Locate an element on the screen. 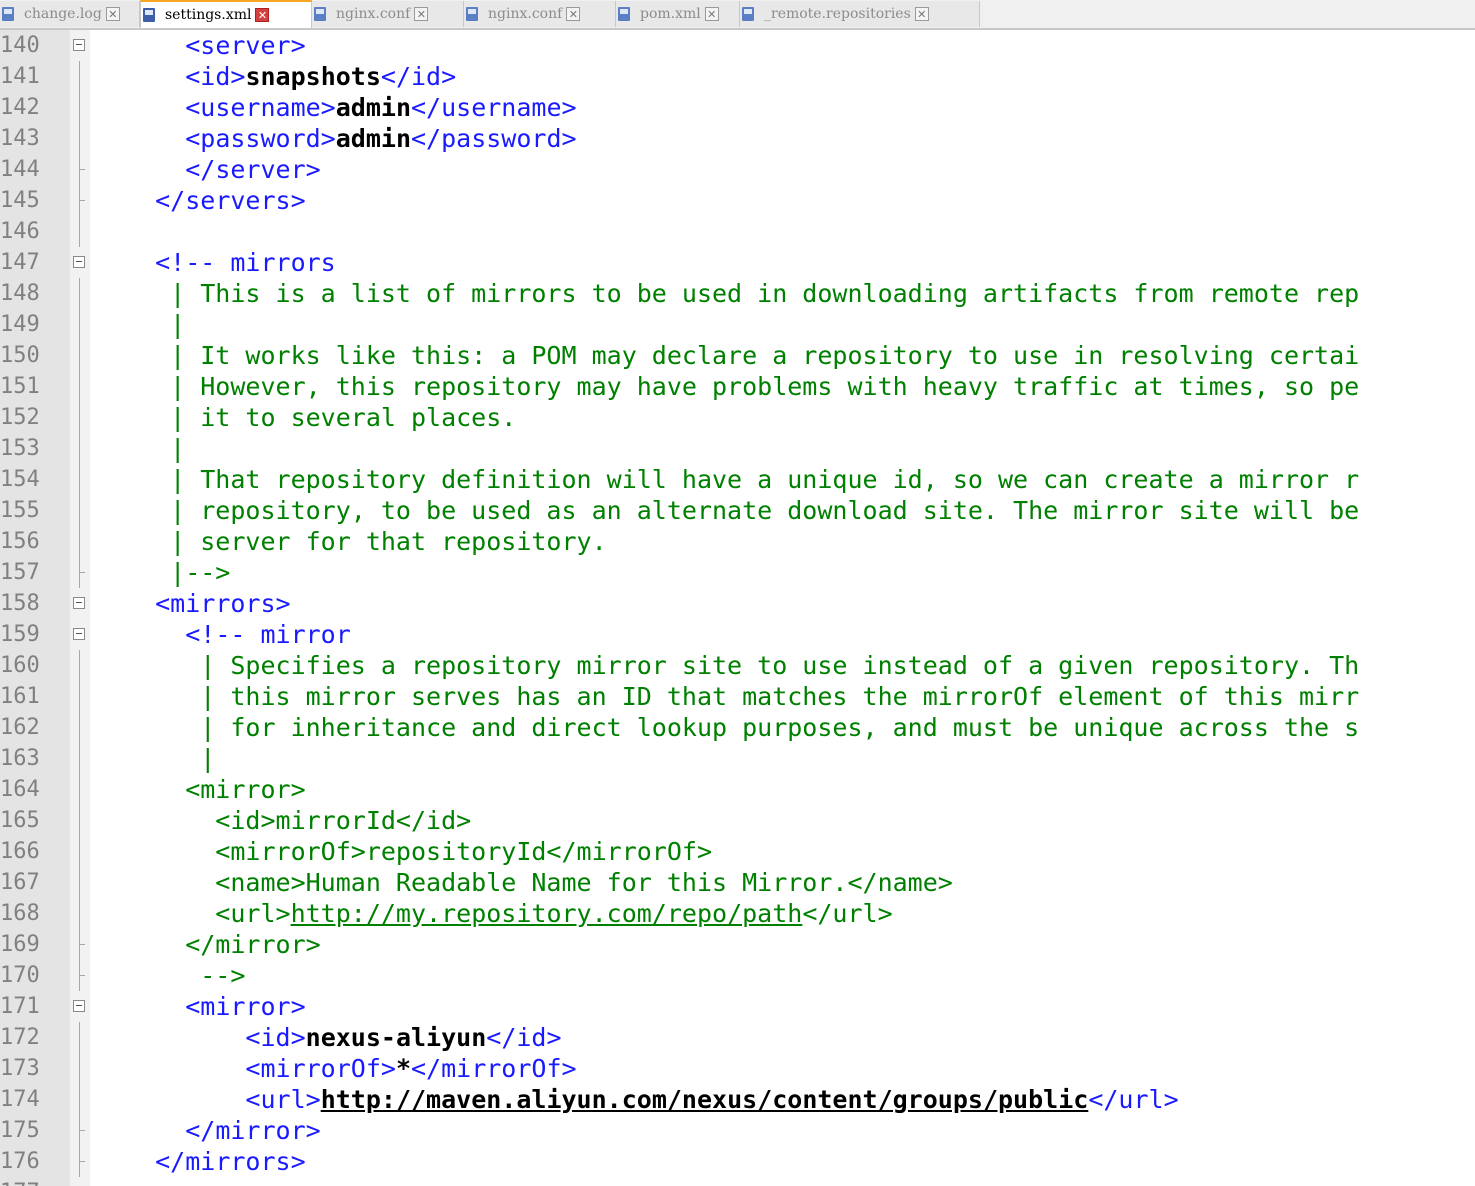  line-number: 156 is located at coordinates (20, 541).